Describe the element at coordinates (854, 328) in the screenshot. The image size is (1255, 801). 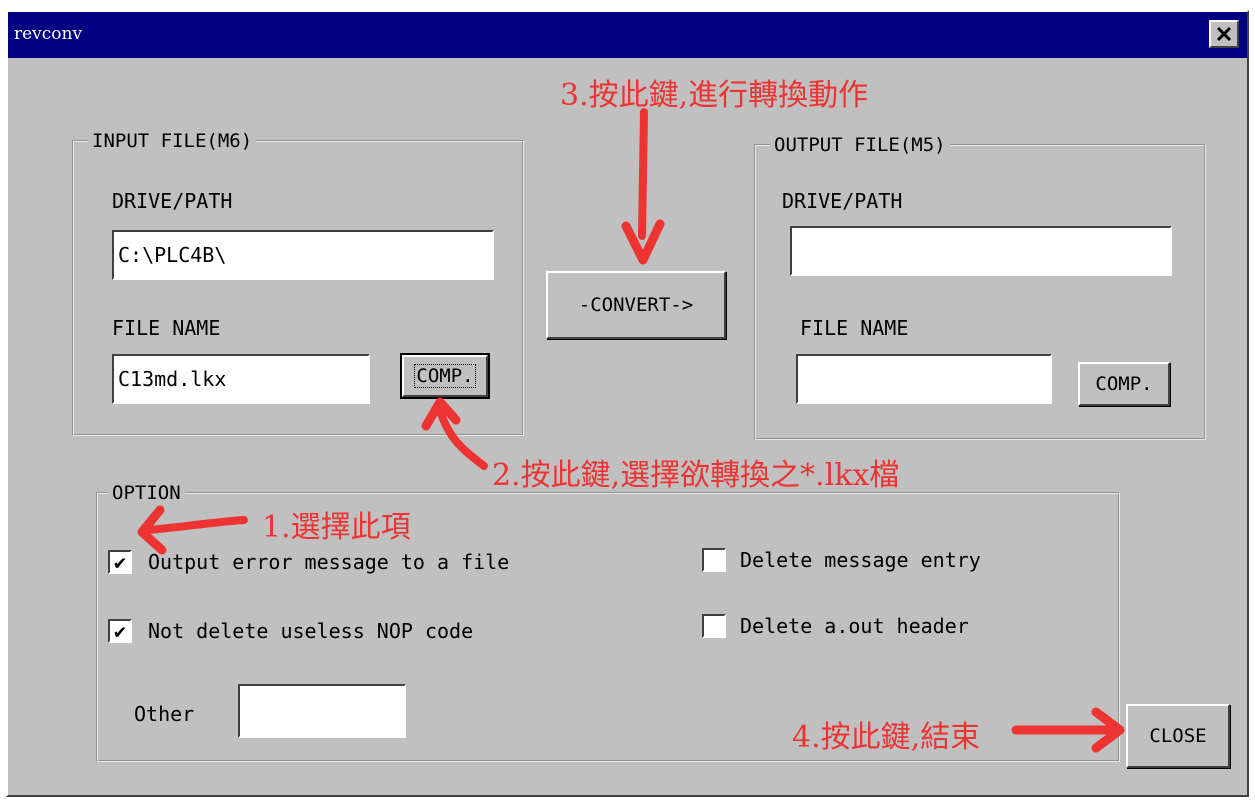
I see `output-file-name-label: FILE NAME` at that location.